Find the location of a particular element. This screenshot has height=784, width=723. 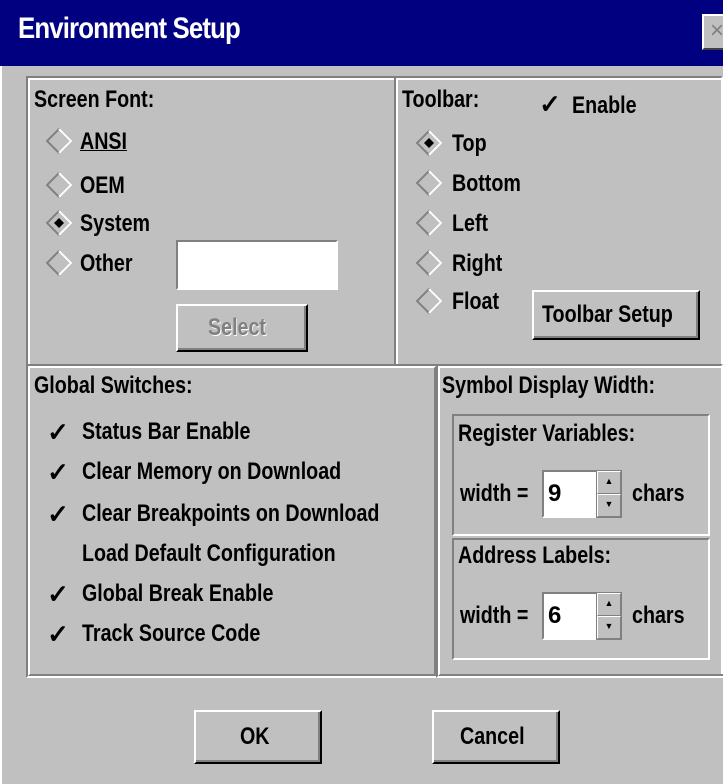

window-border is located at coordinates (1, 425).